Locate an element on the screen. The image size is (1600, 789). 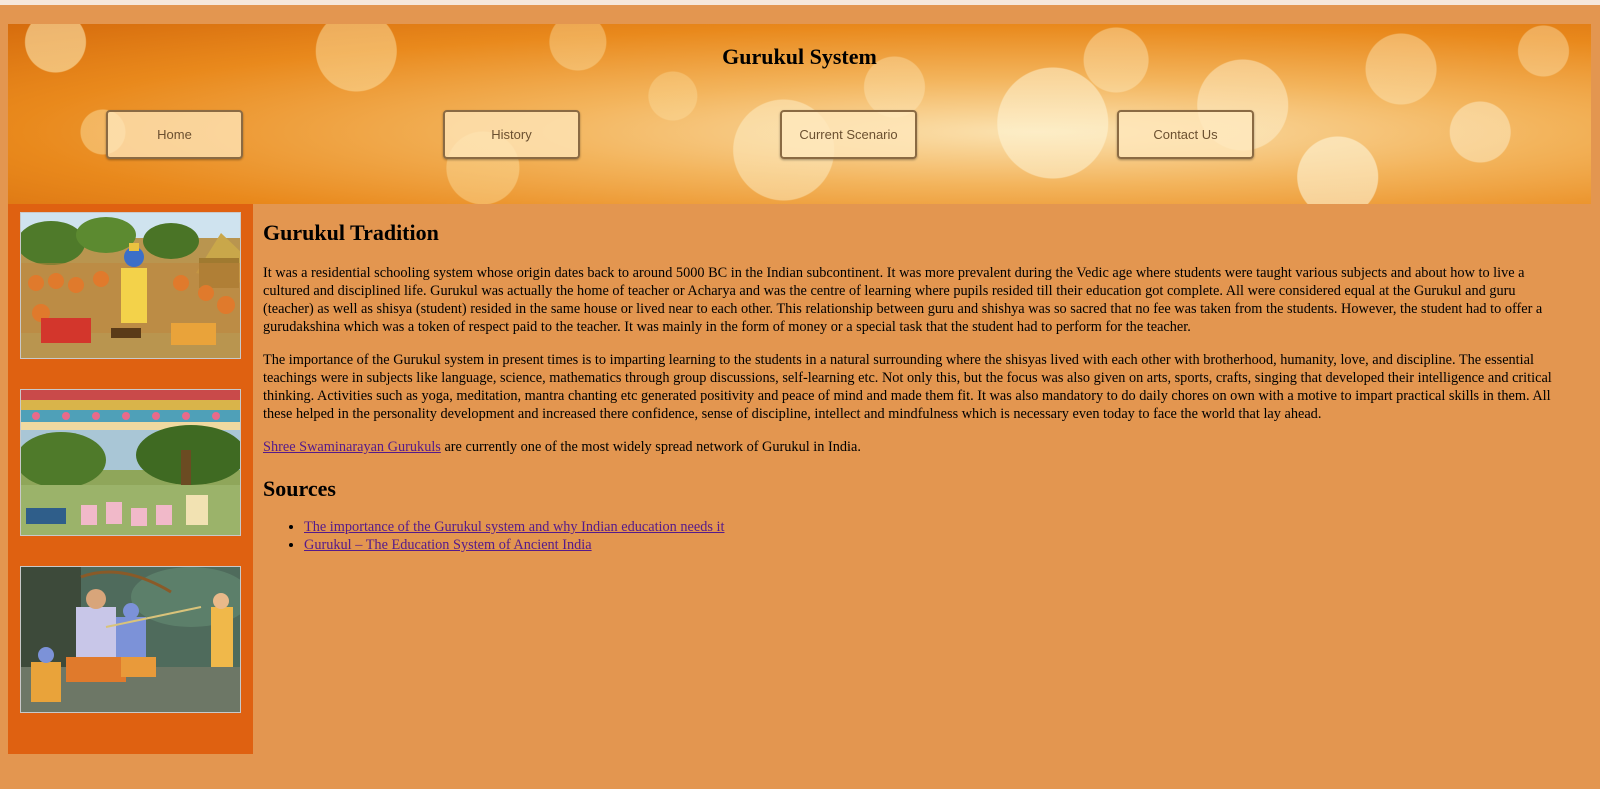
nav-contact-us-button: Contact Us is located at coordinates (1185, 134).